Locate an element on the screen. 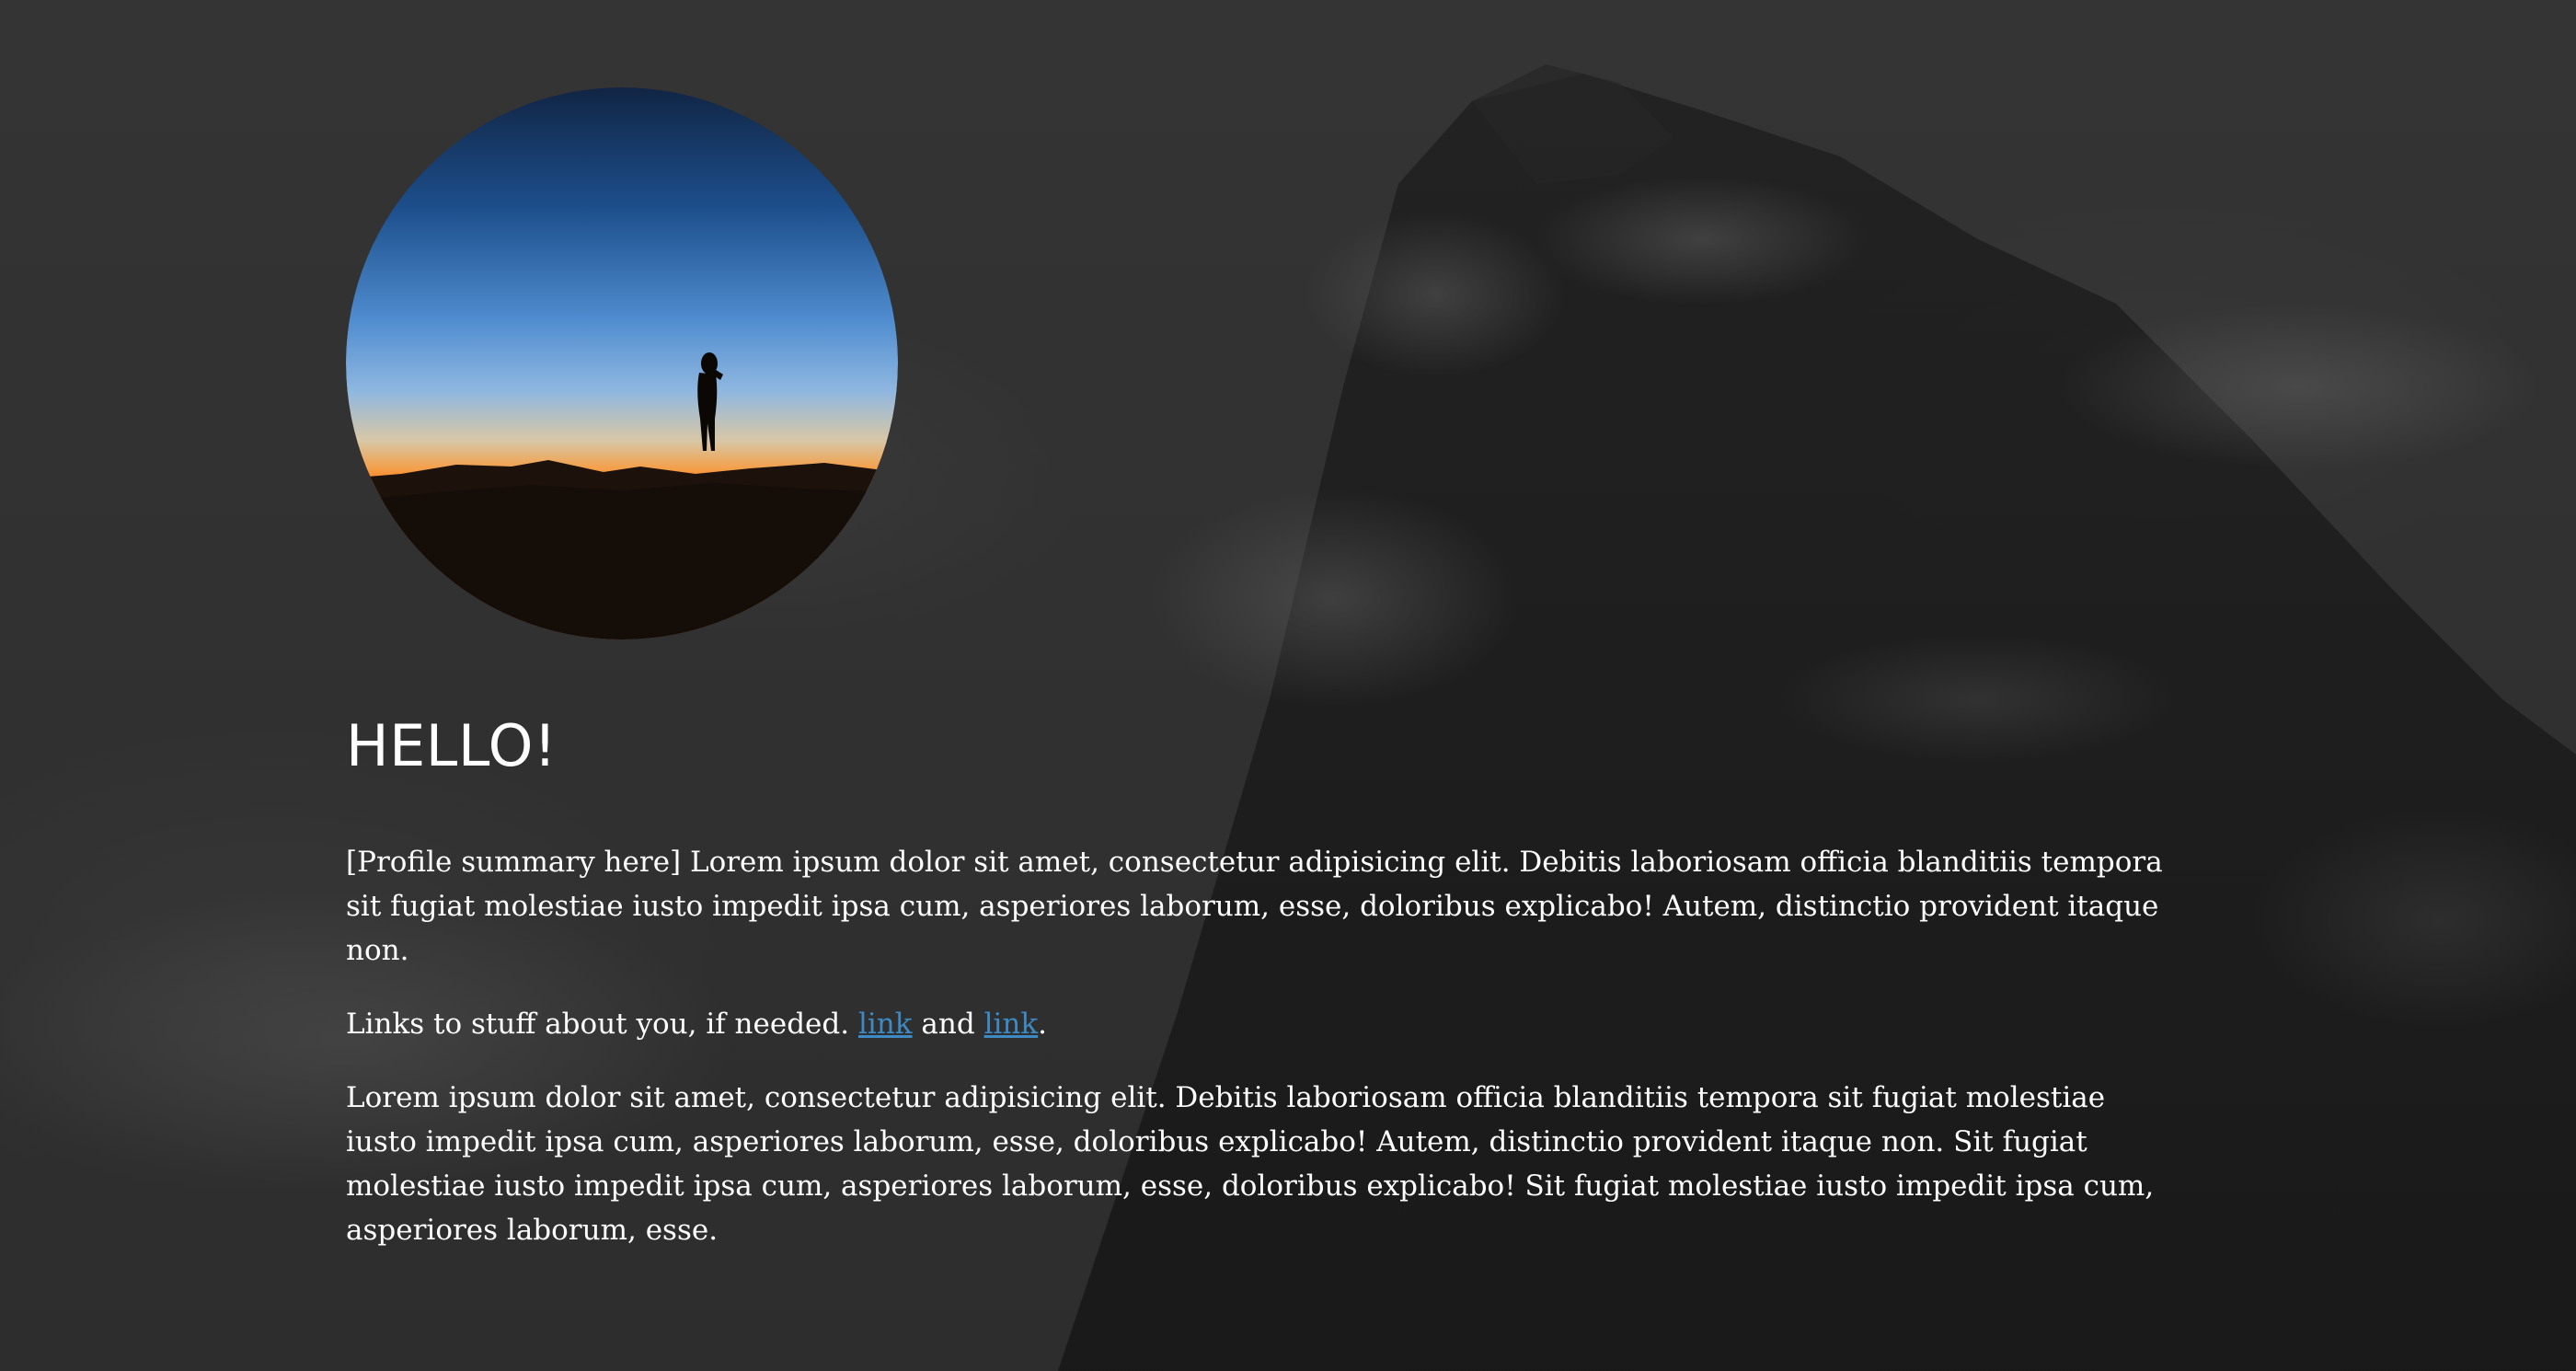 The width and height of the screenshot is (2576, 1371). profile-link-1: link is located at coordinates (885, 1024).